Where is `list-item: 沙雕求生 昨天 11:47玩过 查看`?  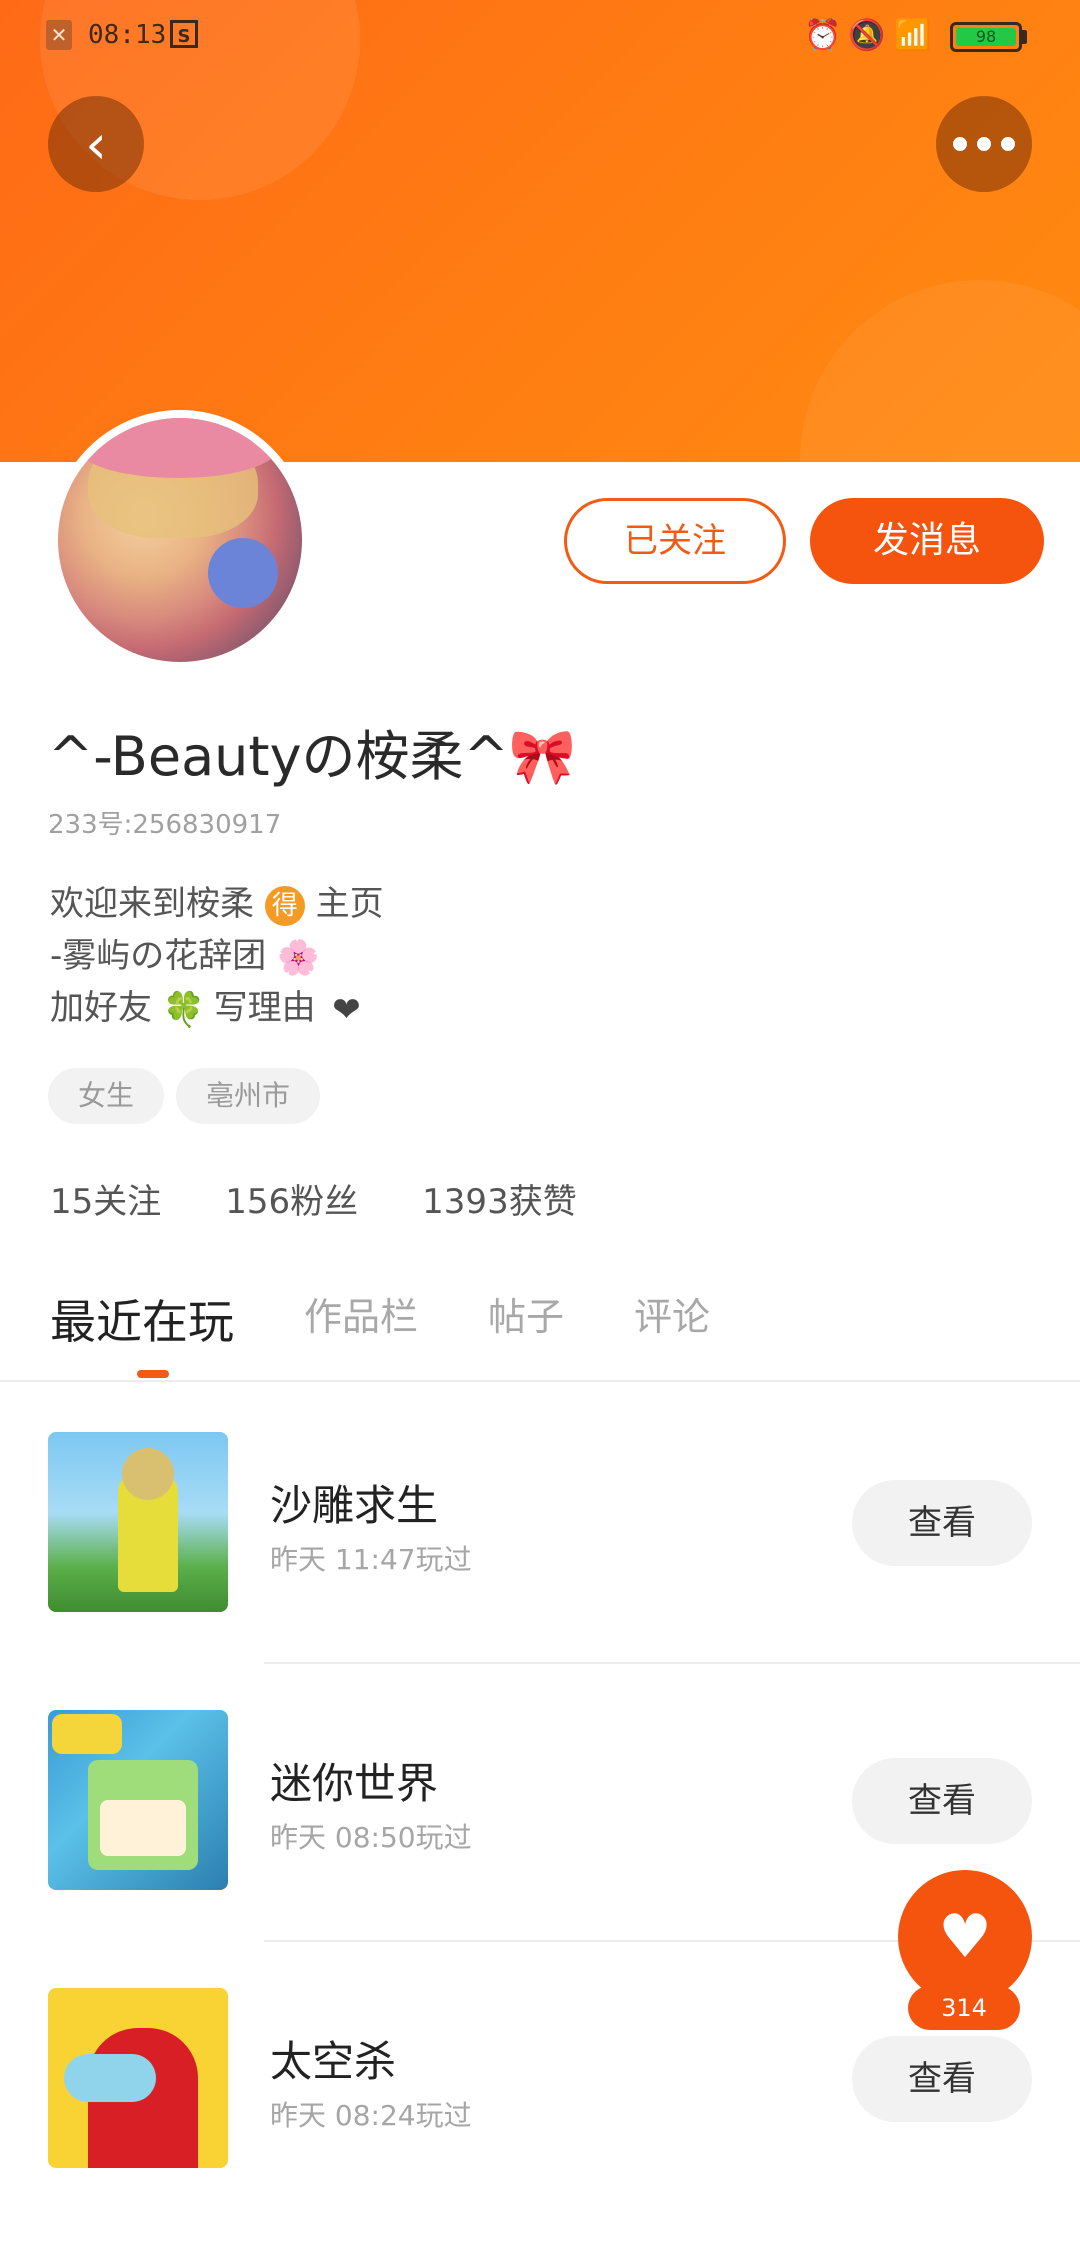 list-item: 沙雕求生 昨天 11:47玩过 查看 is located at coordinates (540, 1571).